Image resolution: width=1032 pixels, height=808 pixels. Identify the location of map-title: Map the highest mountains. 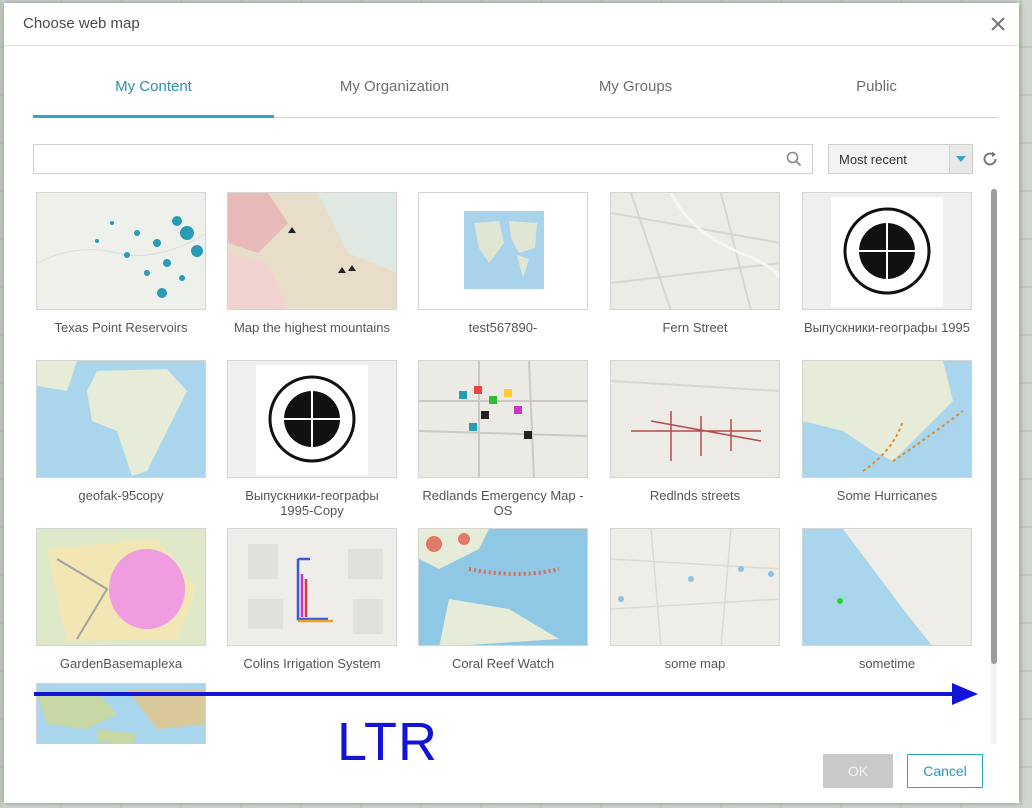
(312, 327).